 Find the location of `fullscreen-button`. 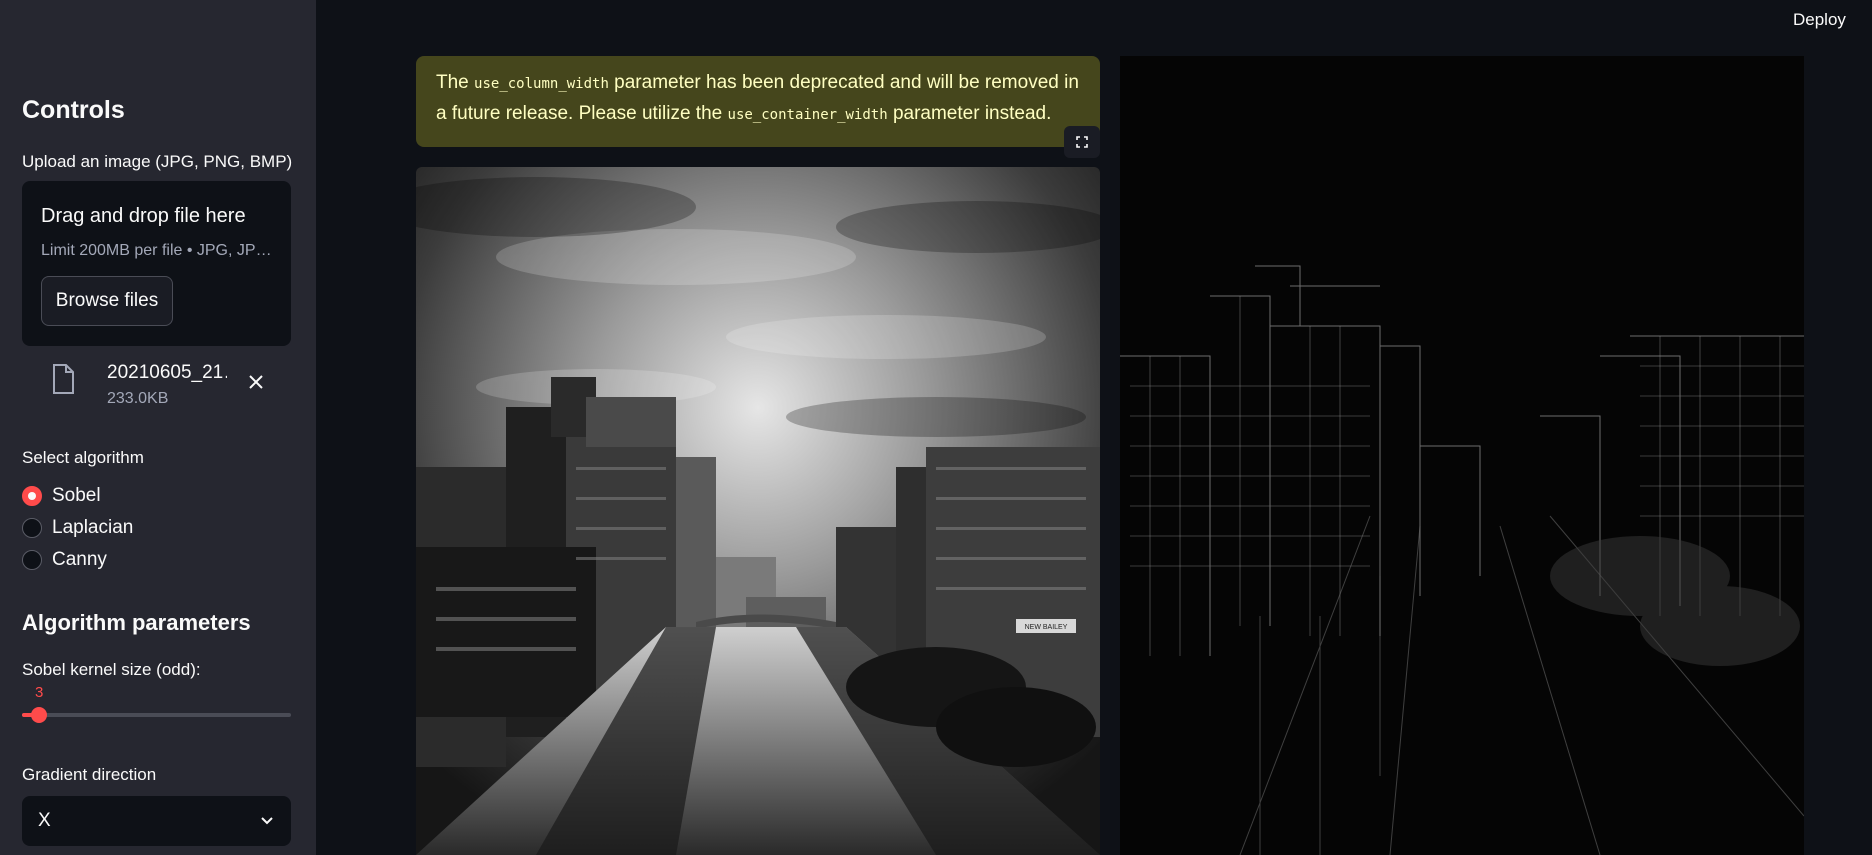

fullscreen-button is located at coordinates (1082, 142).